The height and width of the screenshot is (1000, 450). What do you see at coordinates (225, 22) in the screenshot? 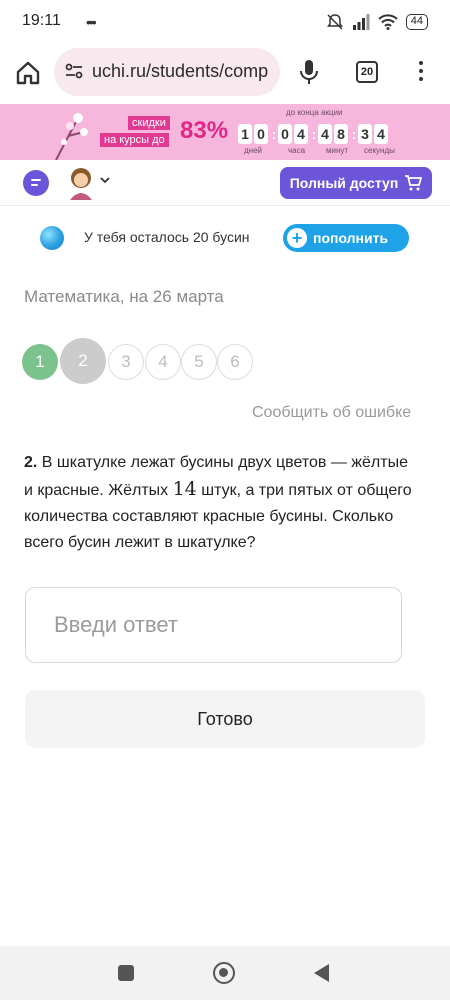
I see `status-bar: 19:11 ••• 44` at bounding box center [225, 22].